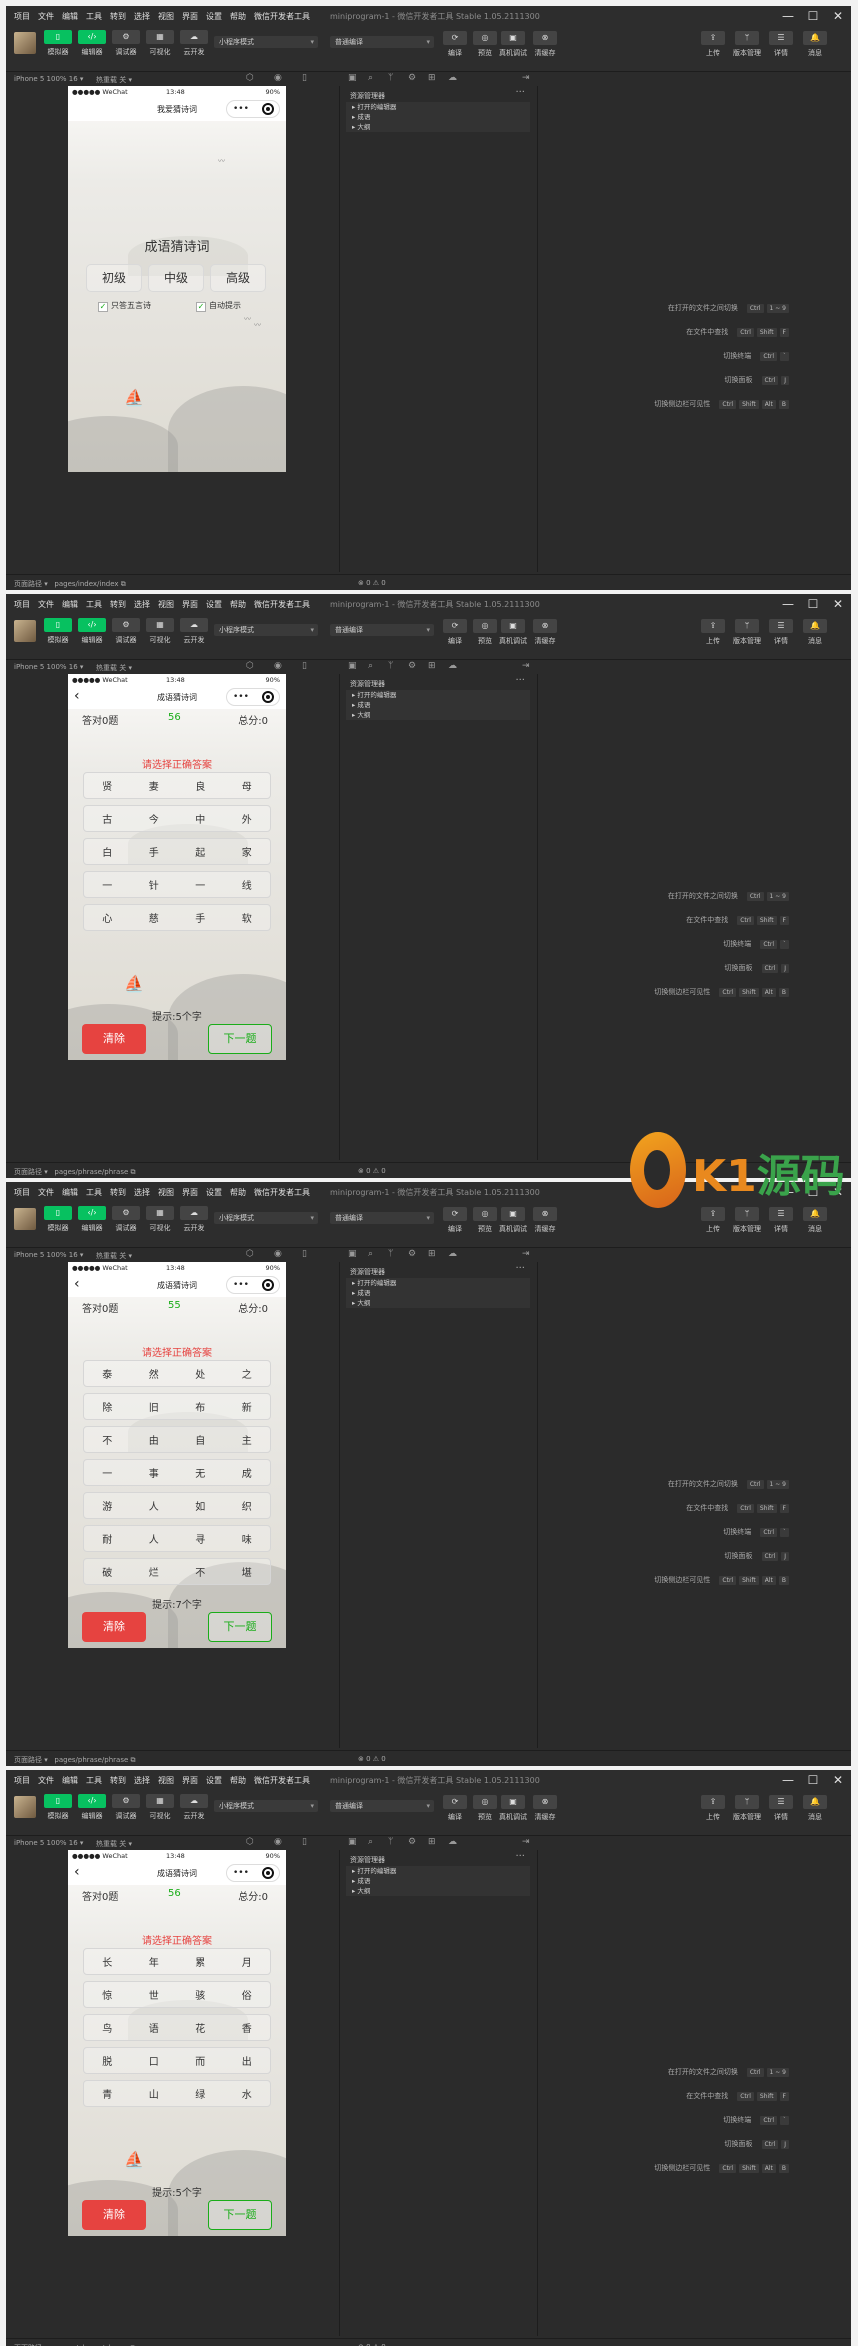 Image resolution: width=858 pixels, height=2346 pixels. I want to click on avatar, so click(25, 43).